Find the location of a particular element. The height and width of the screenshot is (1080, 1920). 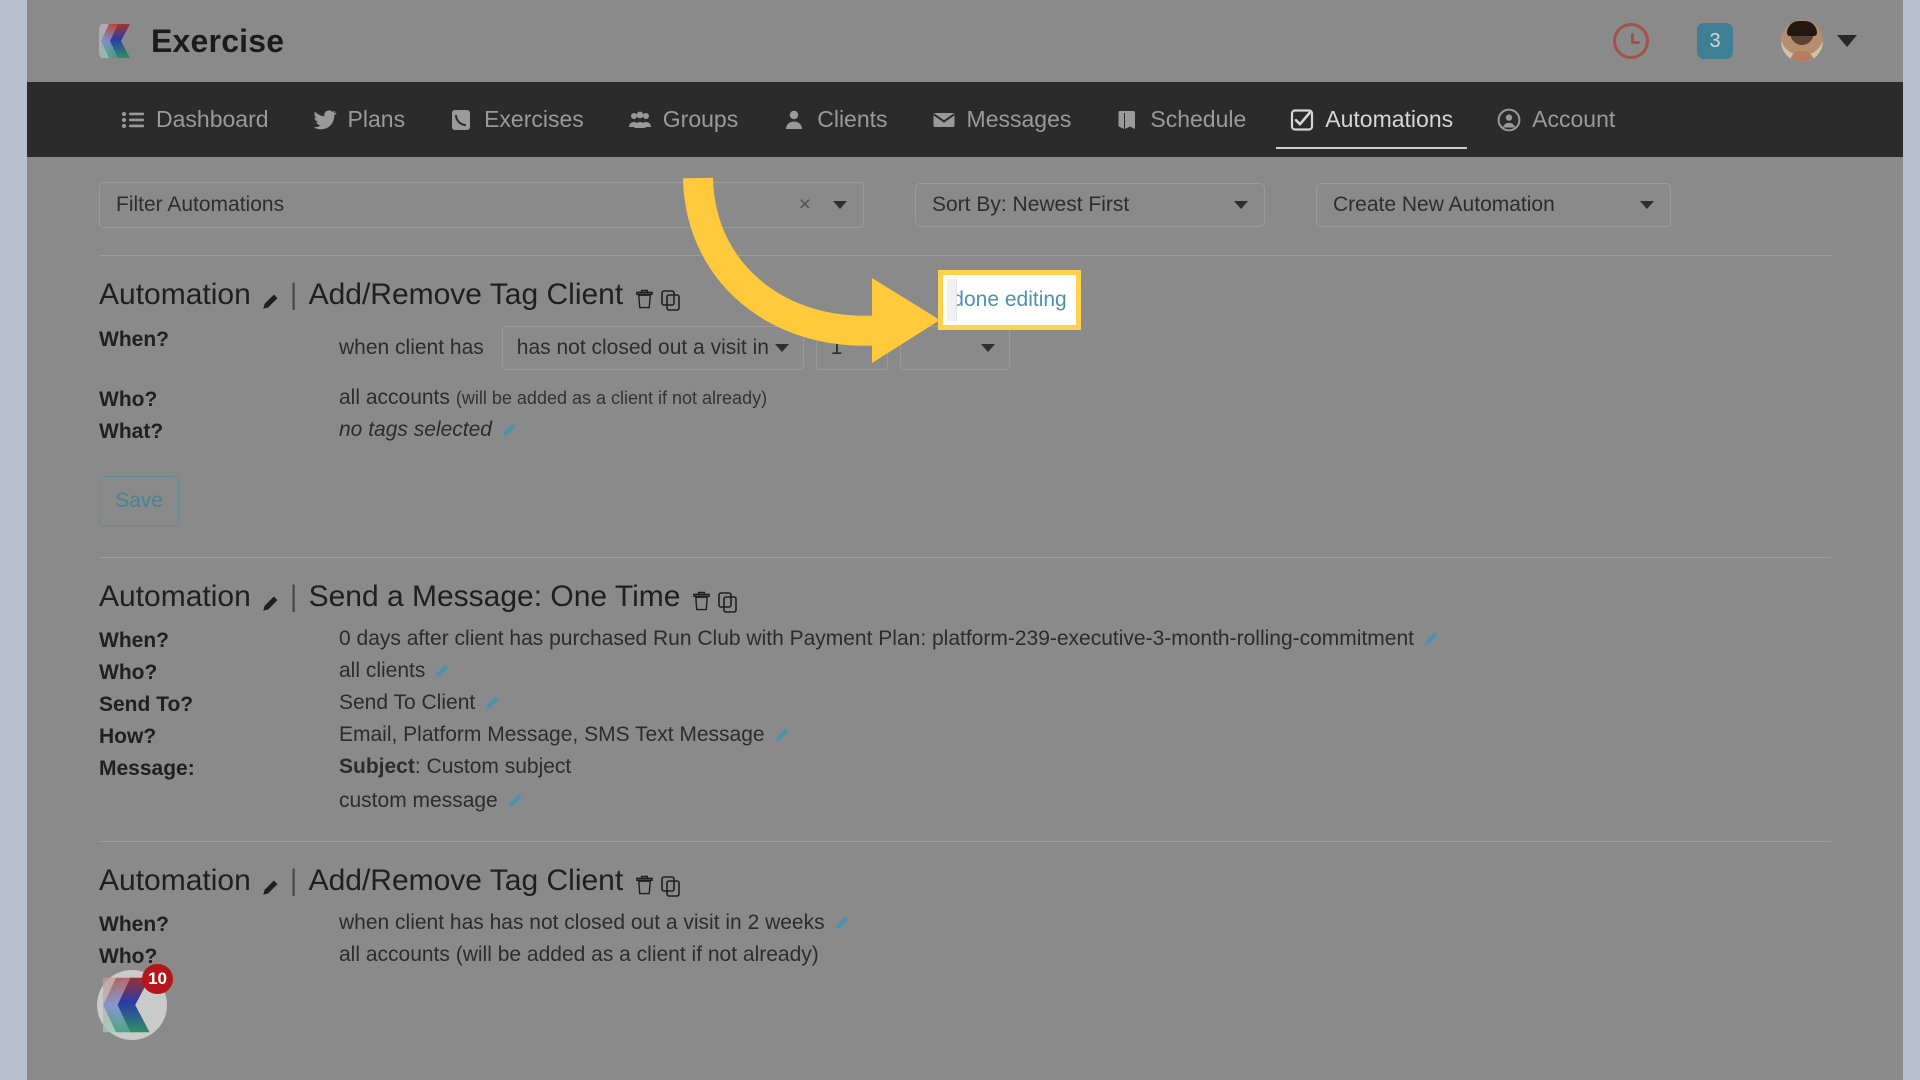

message-subject-line: Subject : Custom subject is located at coordinates (455, 767).